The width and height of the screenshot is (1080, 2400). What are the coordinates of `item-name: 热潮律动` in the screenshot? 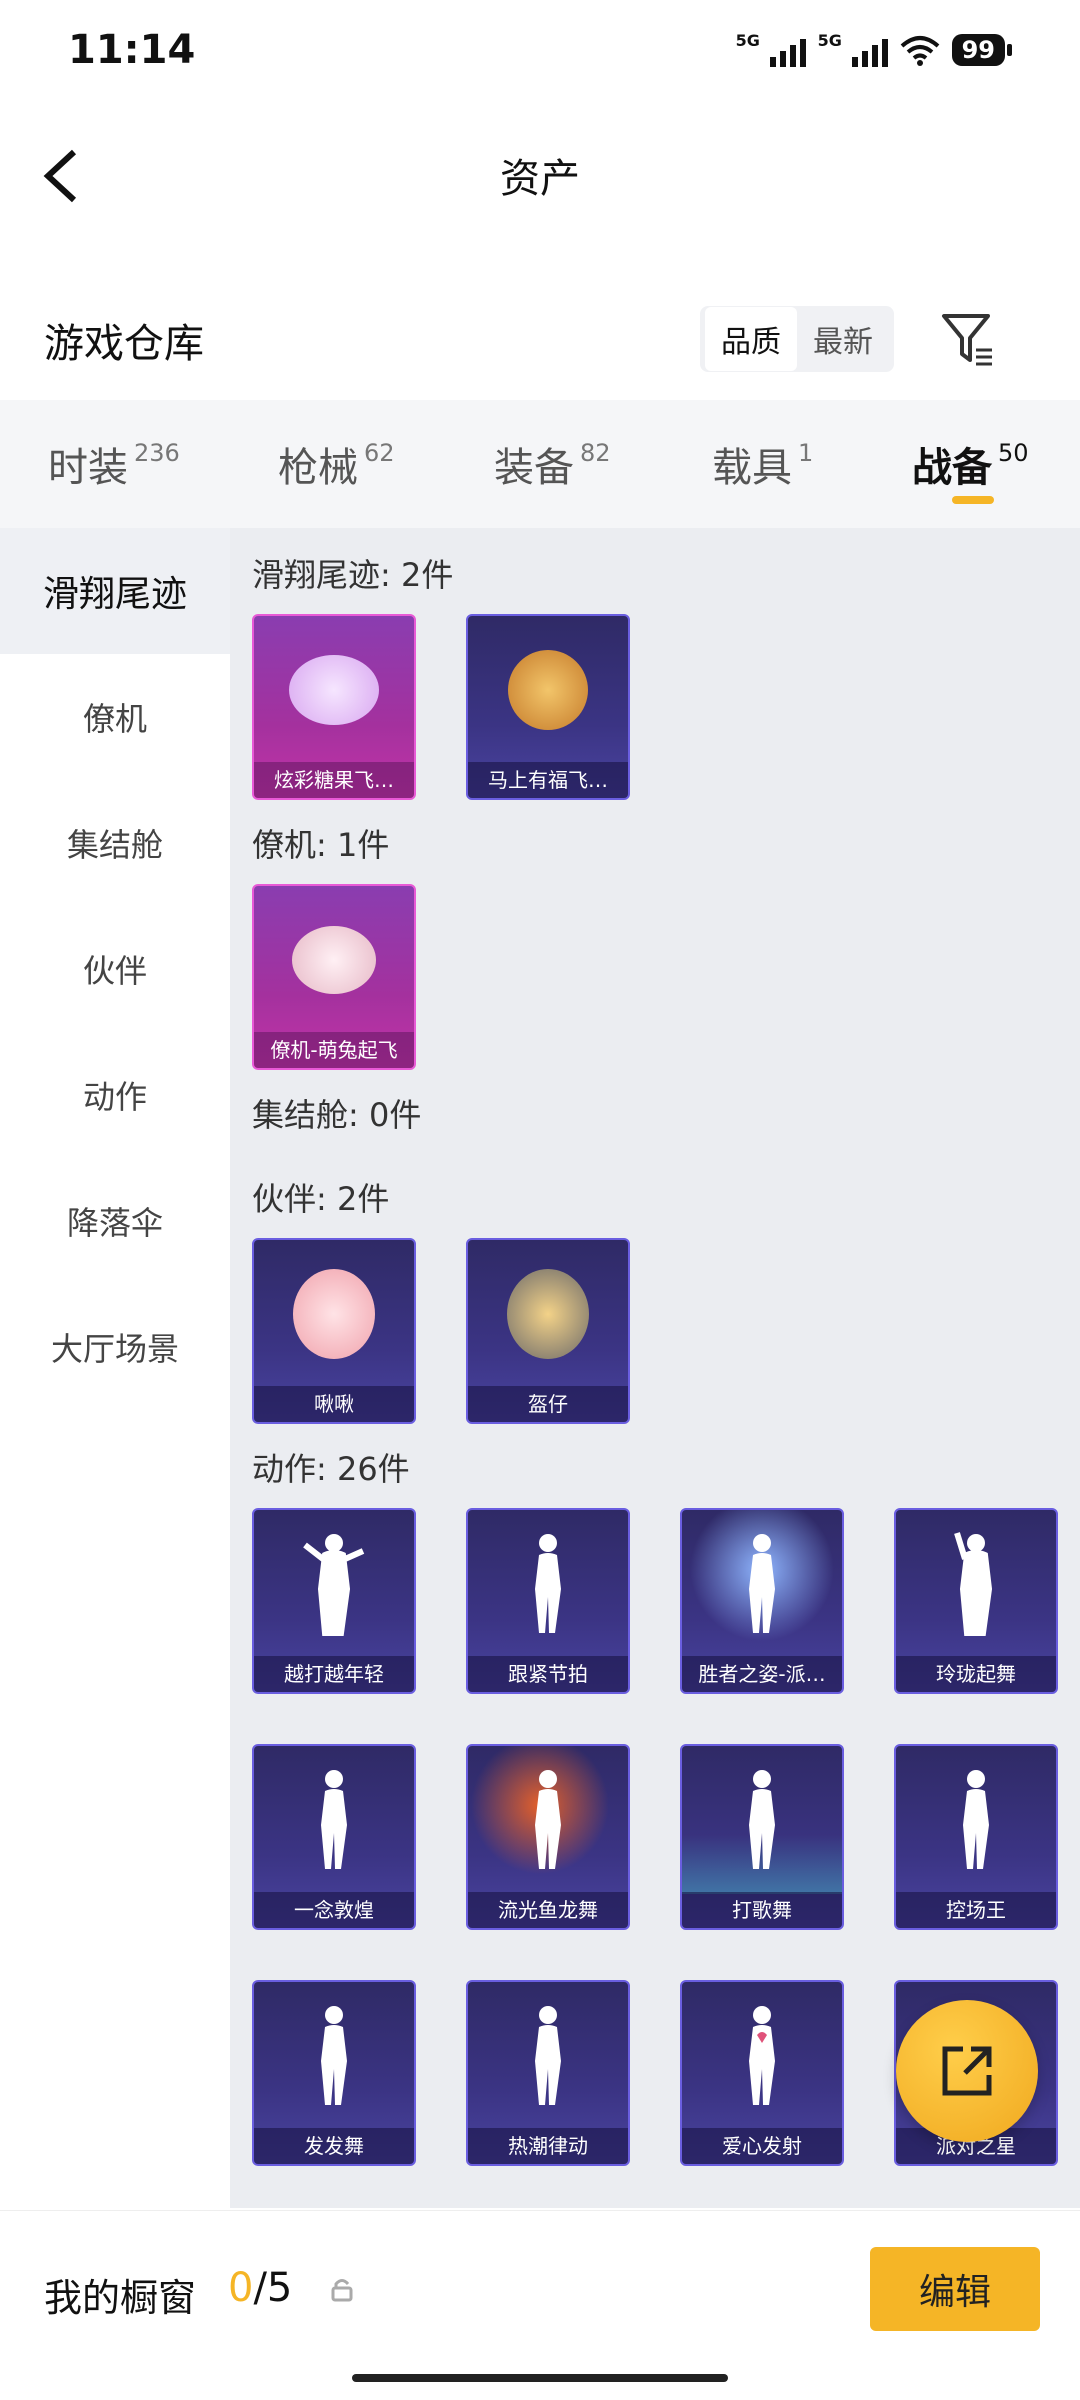 It's located at (548, 2146).